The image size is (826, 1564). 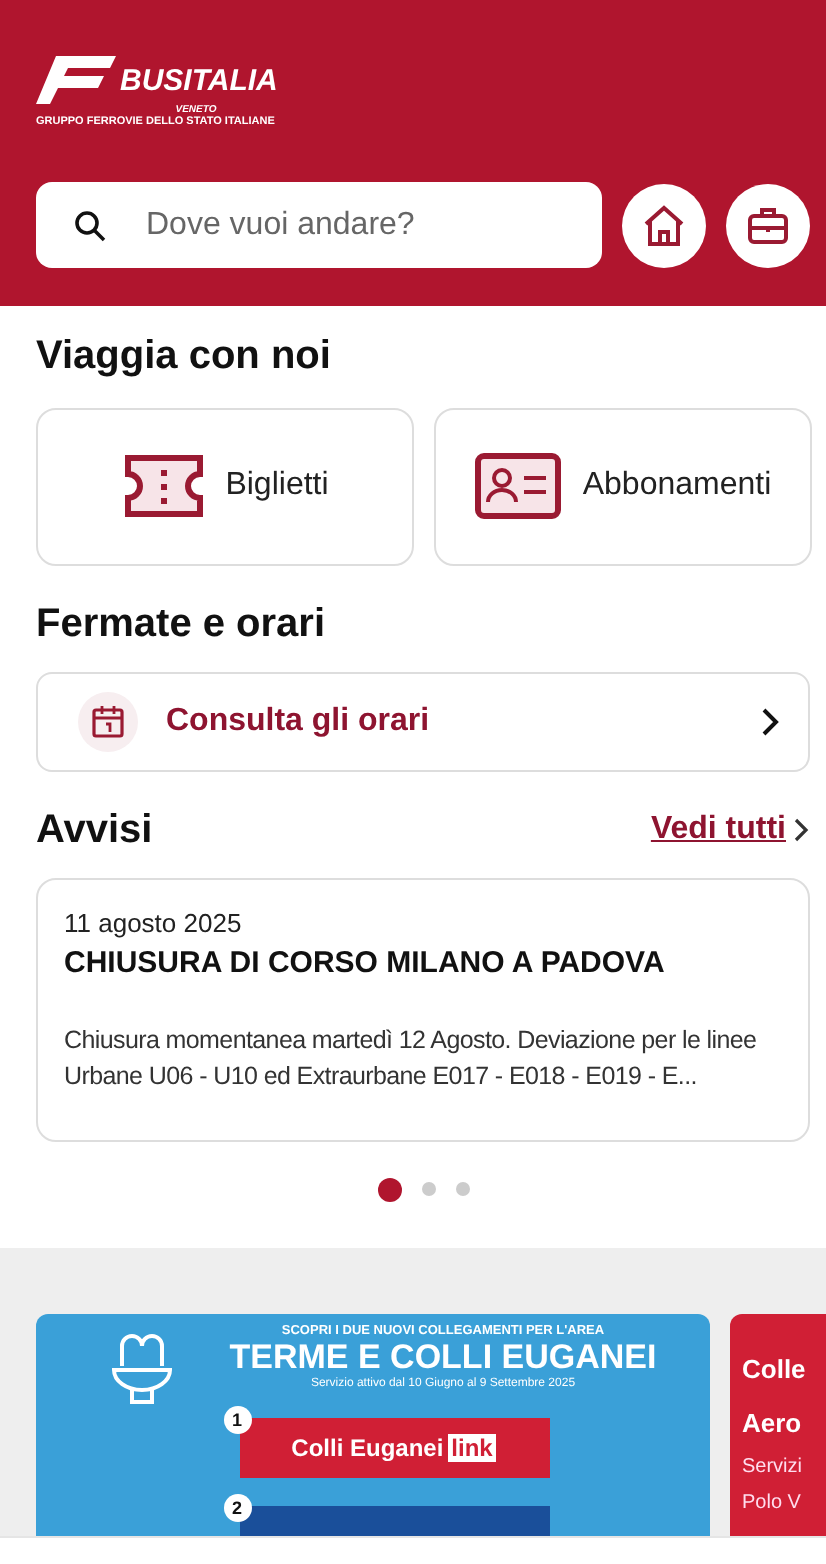 I want to click on banner-title: Colle, so click(x=775, y=1369).